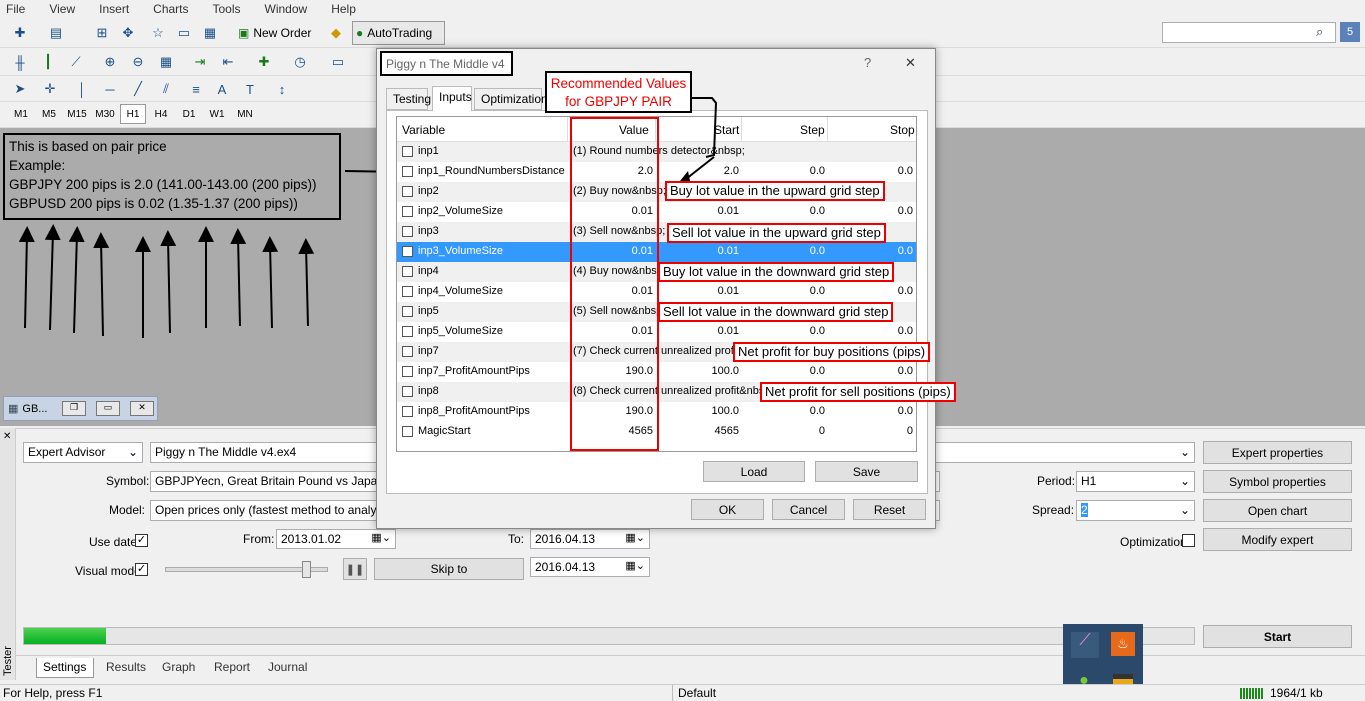  Describe the element at coordinates (398, 33) in the screenshot. I see `autotrading-button: ● AutoTrading` at that location.